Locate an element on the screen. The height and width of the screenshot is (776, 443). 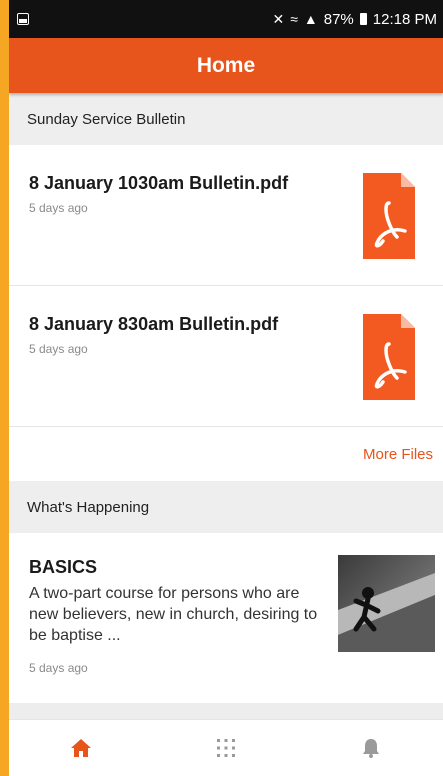
page-title: Home is located at coordinates (226, 65).